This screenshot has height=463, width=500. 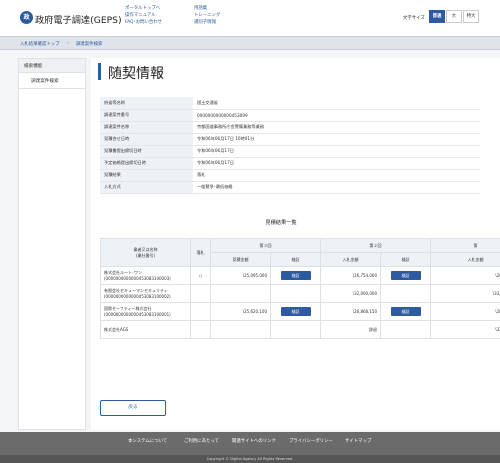 What do you see at coordinates (137, 314) in the screenshot?
I see `bidder-code: (0000000000000453083100001)` at bounding box center [137, 314].